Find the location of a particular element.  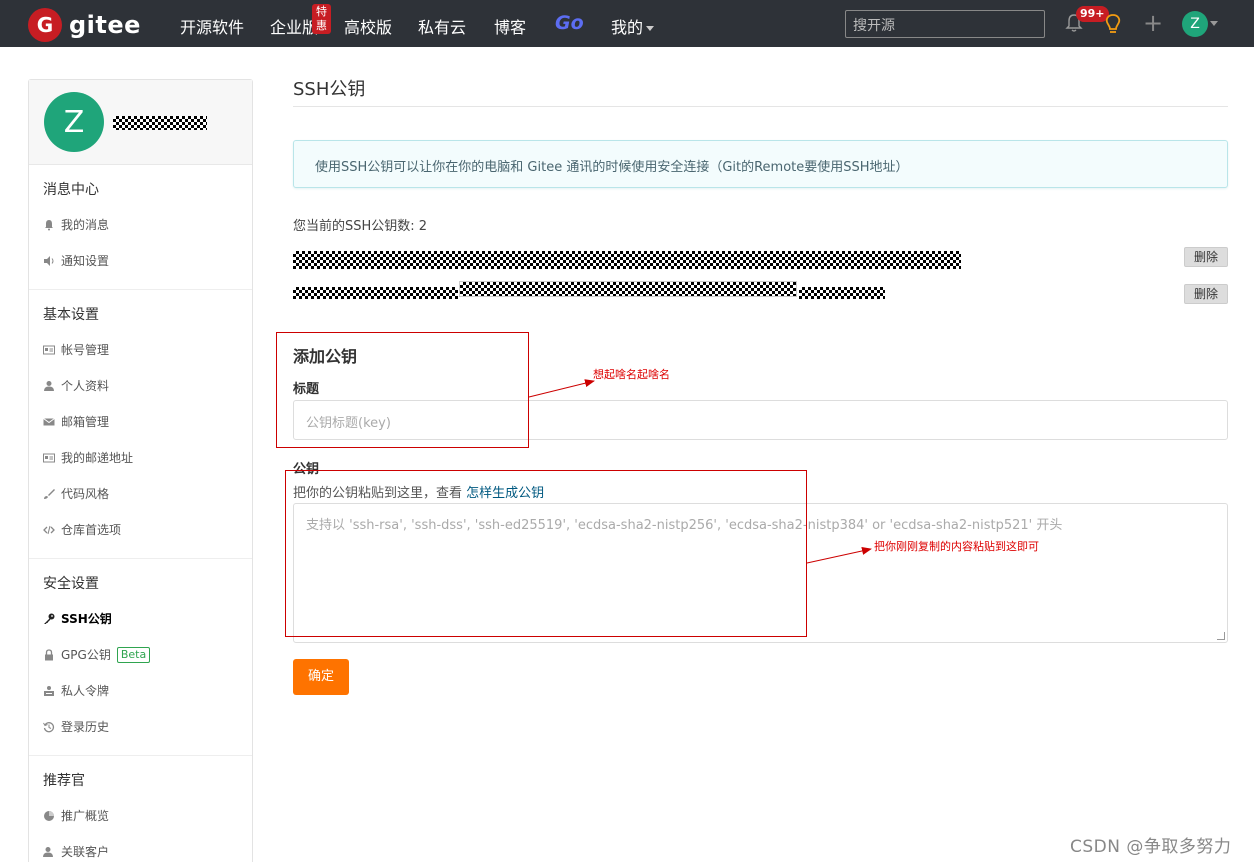

user-avatar: Z is located at coordinates (1195, 24).